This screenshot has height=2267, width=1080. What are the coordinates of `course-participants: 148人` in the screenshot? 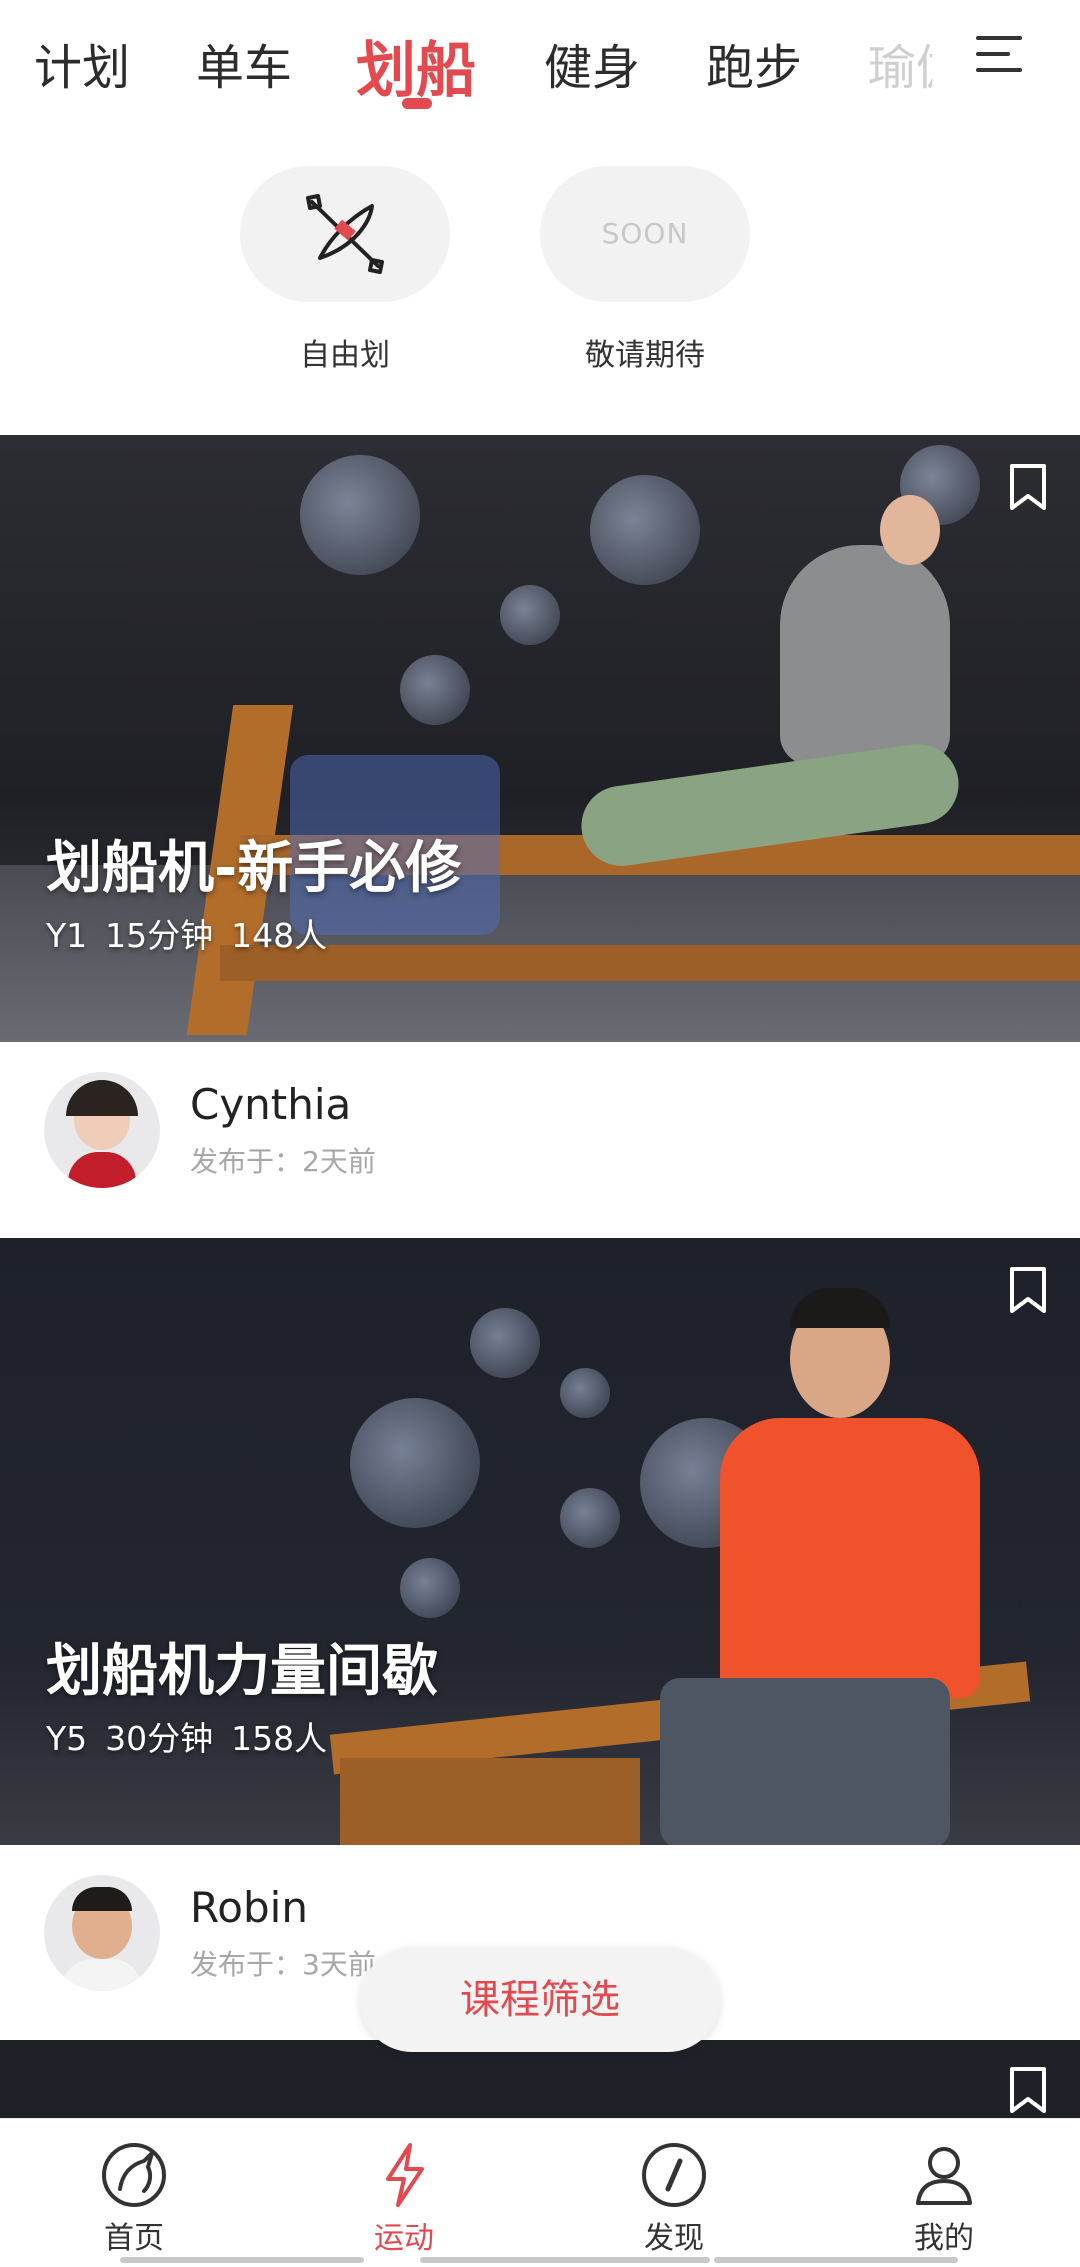 It's located at (279, 935).